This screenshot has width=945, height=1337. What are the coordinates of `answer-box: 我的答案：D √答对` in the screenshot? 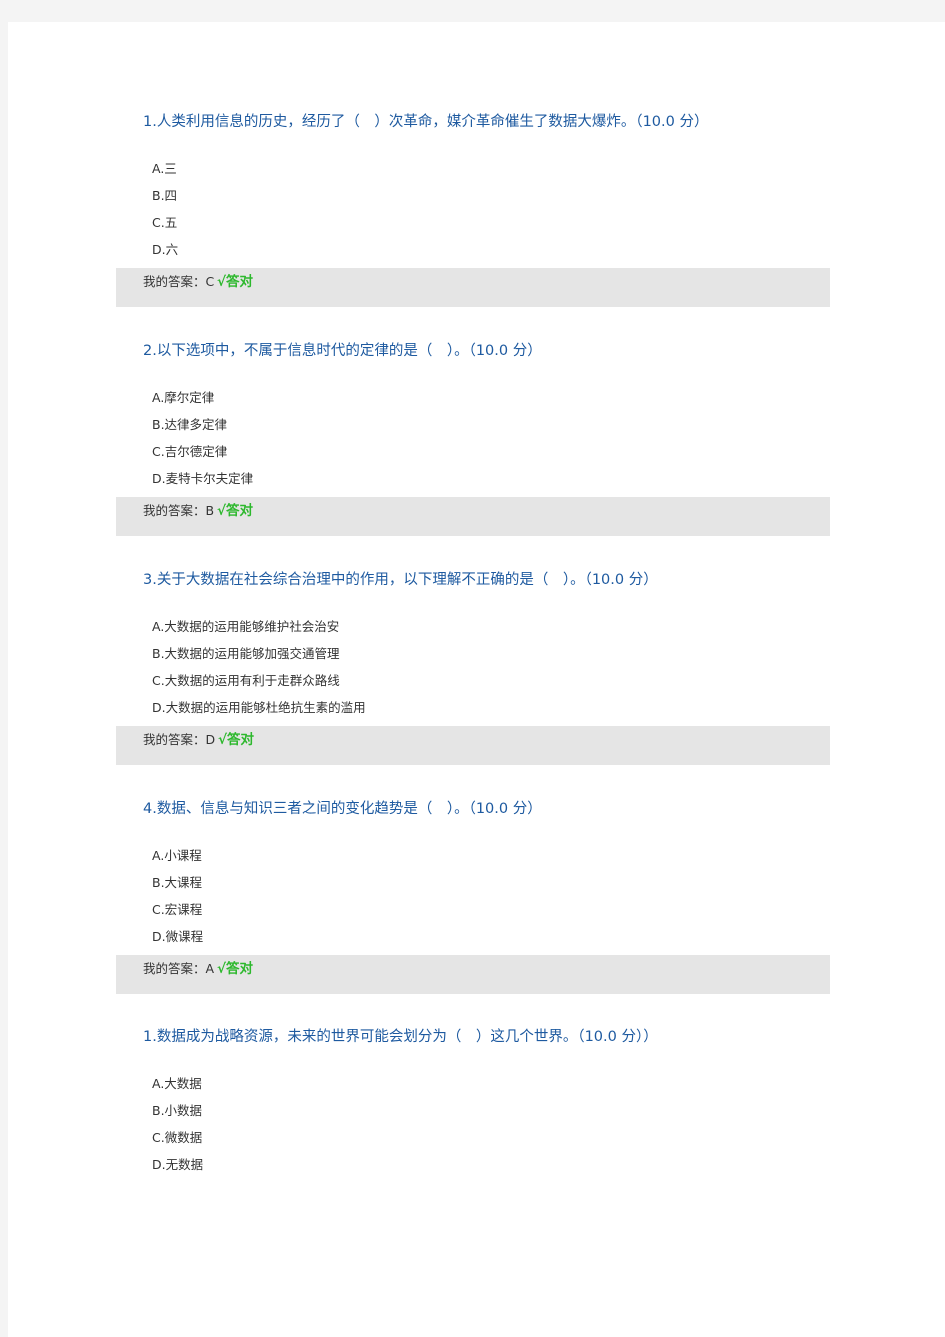 It's located at (473, 745).